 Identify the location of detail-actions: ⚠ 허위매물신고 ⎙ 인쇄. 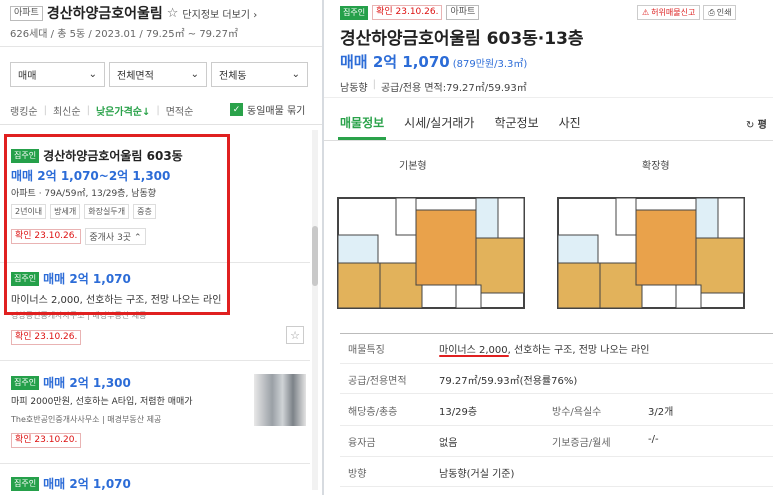
(687, 12).